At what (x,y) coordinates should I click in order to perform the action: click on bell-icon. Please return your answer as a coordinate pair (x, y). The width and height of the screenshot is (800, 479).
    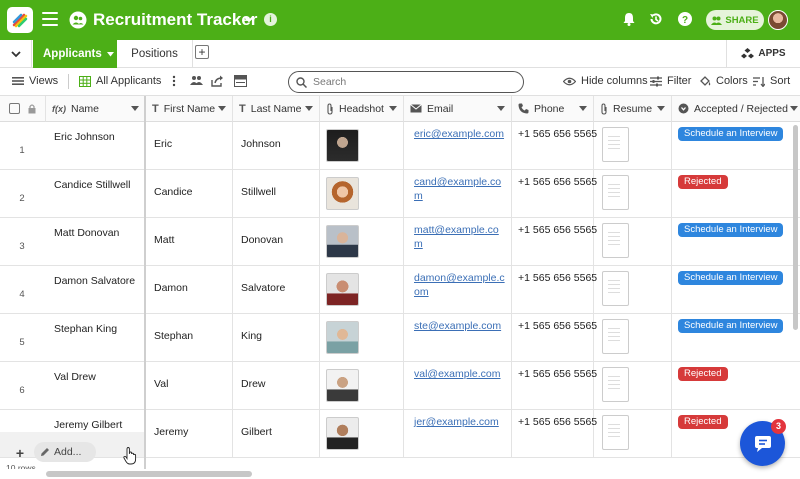
    Looking at the image, I should click on (629, 19).